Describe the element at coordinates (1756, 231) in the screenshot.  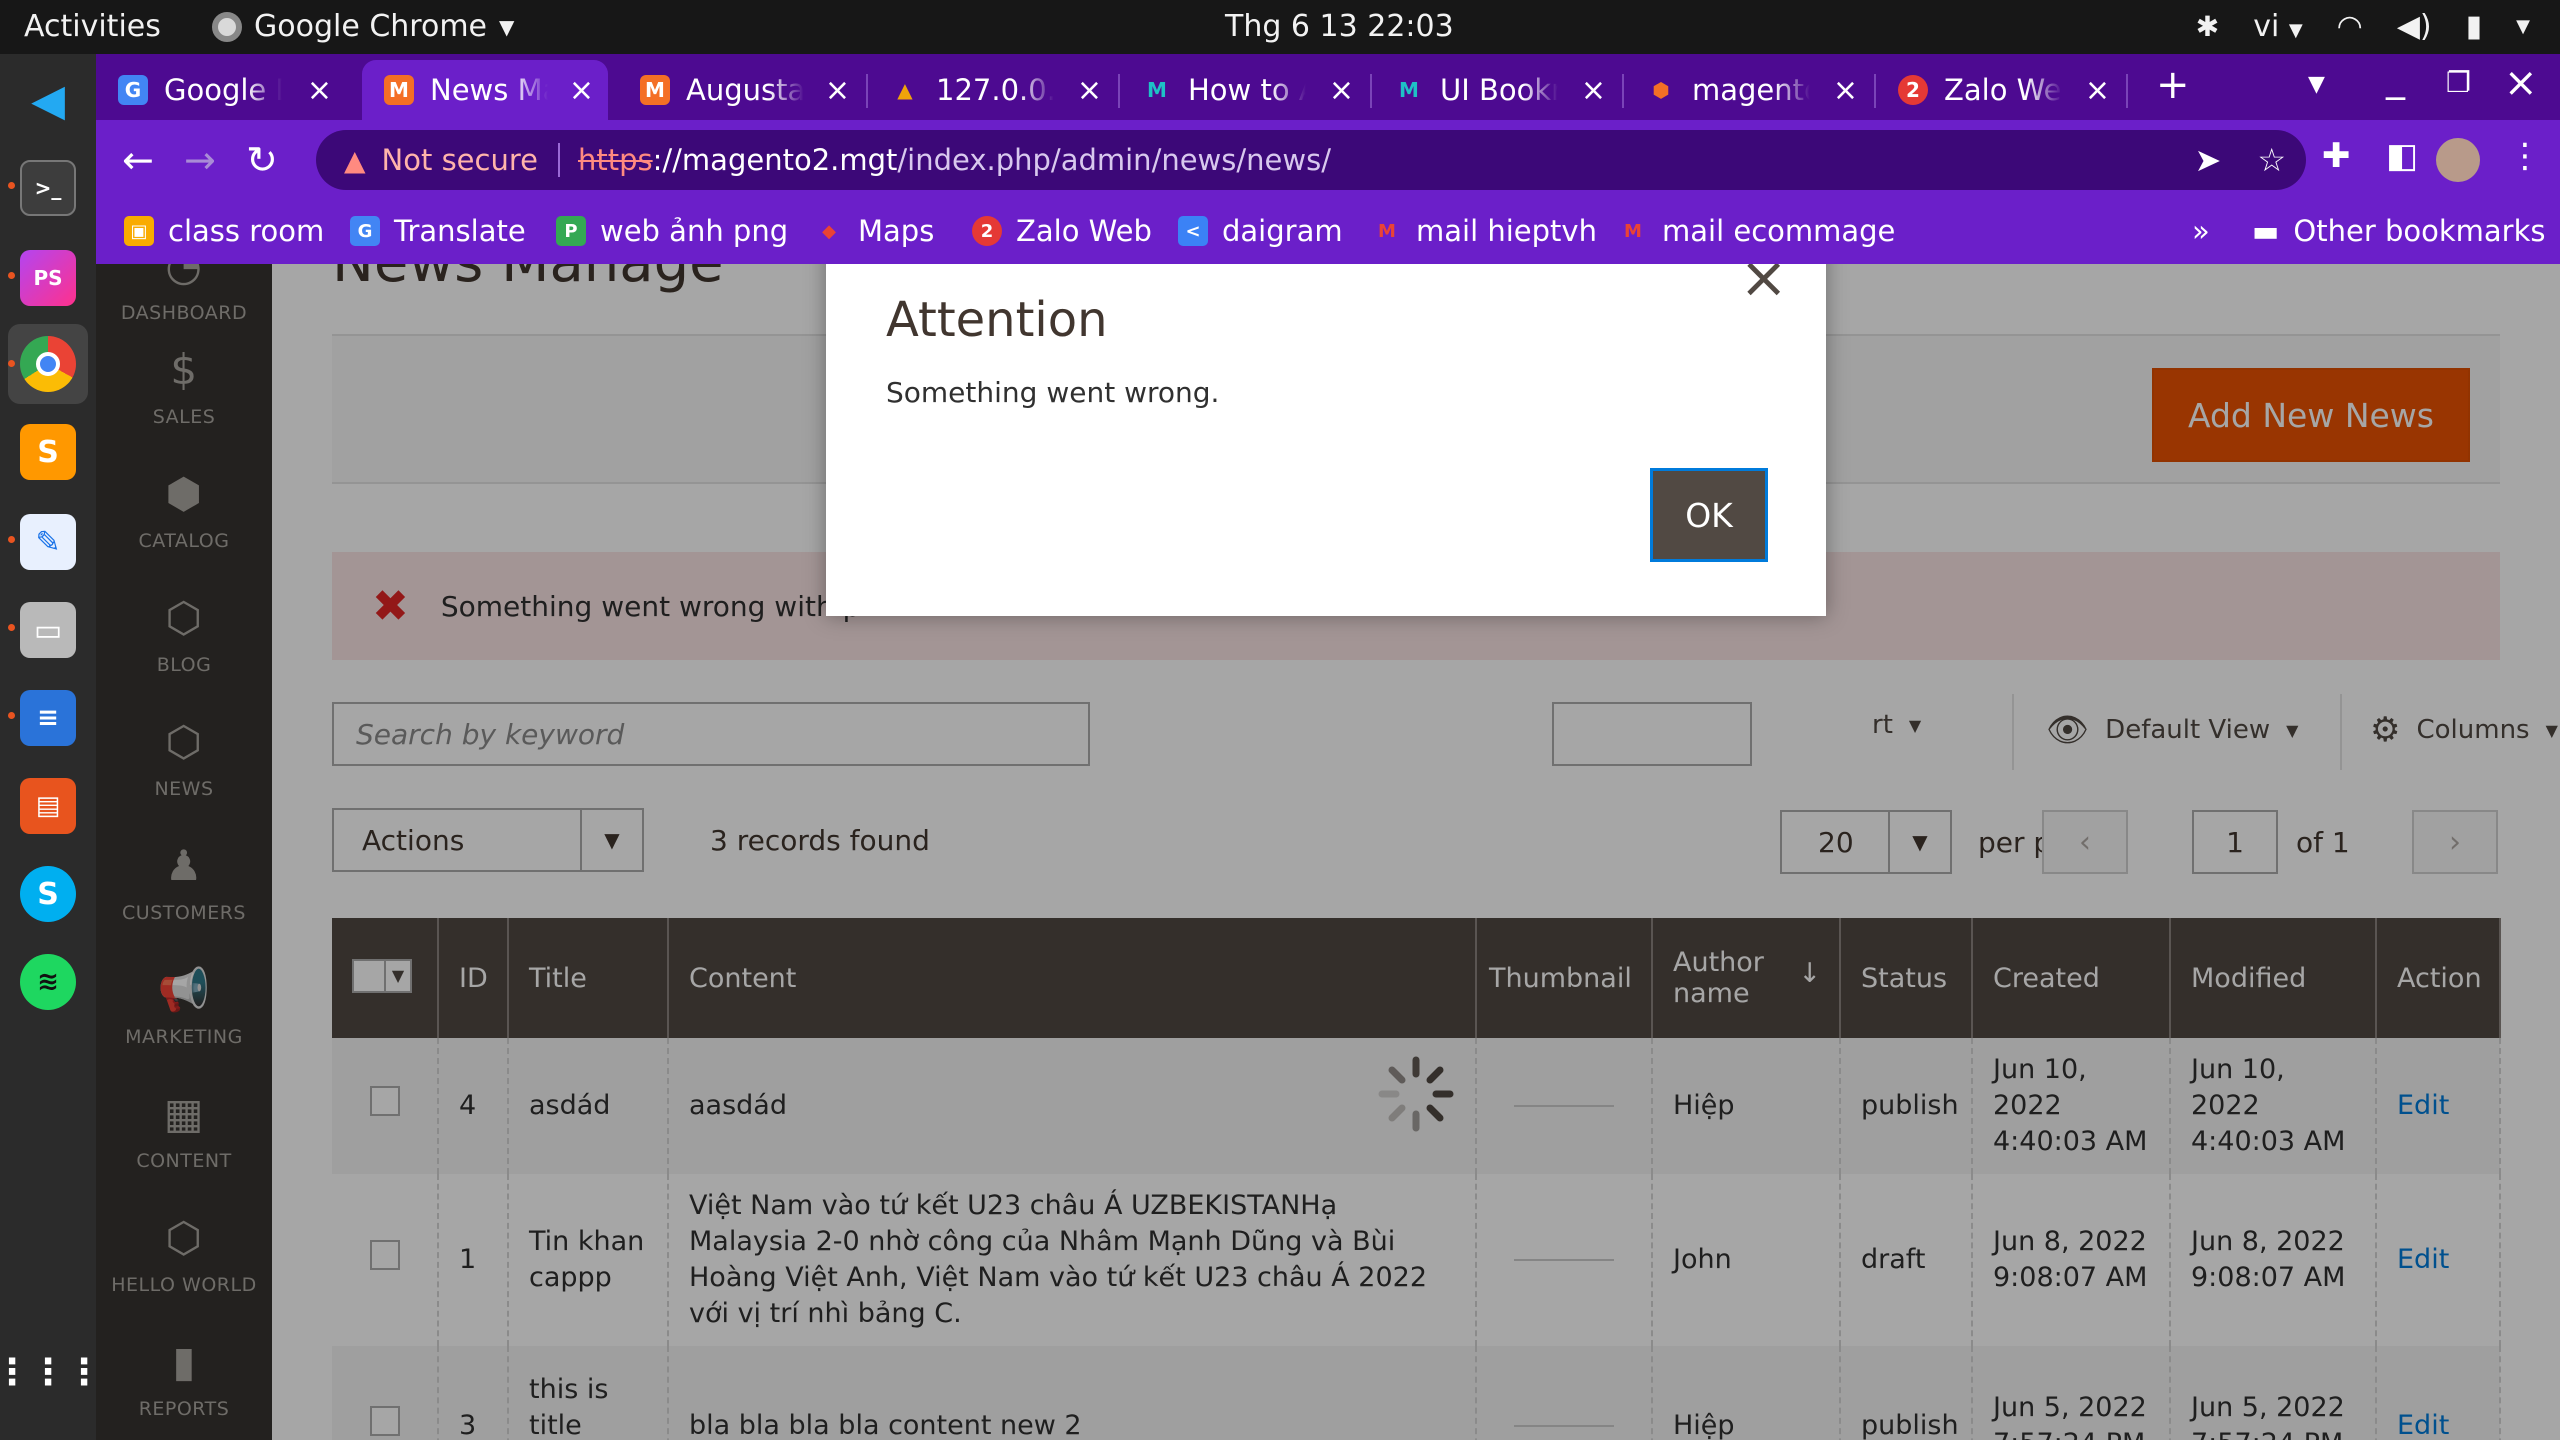
I see `bookmark-item: Mmail ecommage` at that location.